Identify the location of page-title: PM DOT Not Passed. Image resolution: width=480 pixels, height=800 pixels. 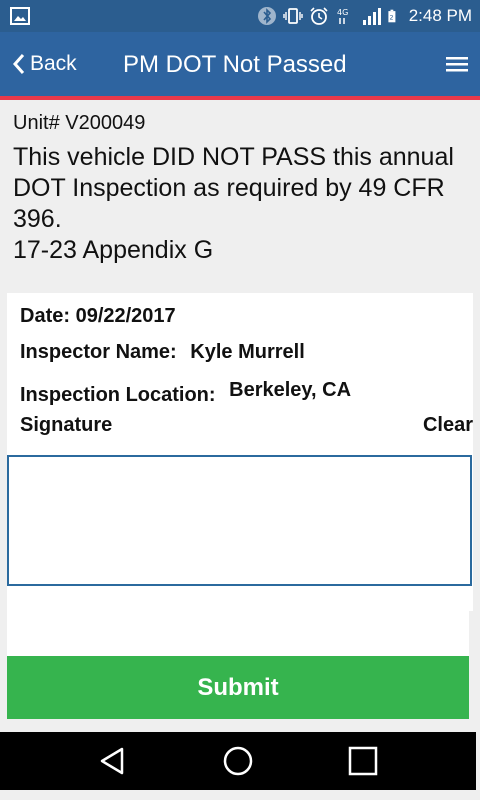
(235, 64).